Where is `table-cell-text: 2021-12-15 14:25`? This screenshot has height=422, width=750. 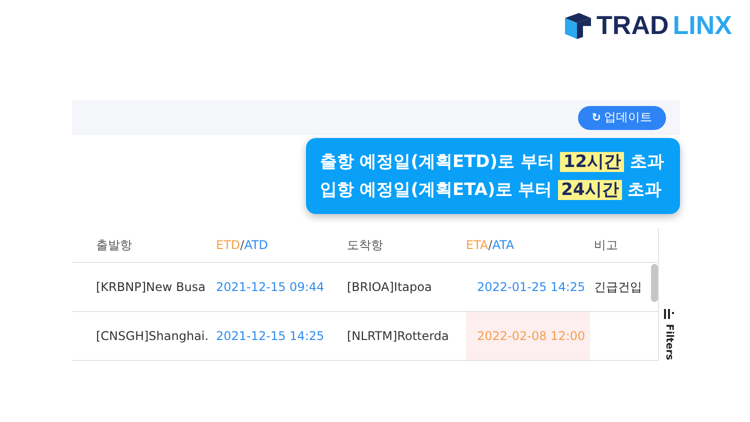
table-cell-text: 2021-12-15 14:25 is located at coordinates (271, 336).